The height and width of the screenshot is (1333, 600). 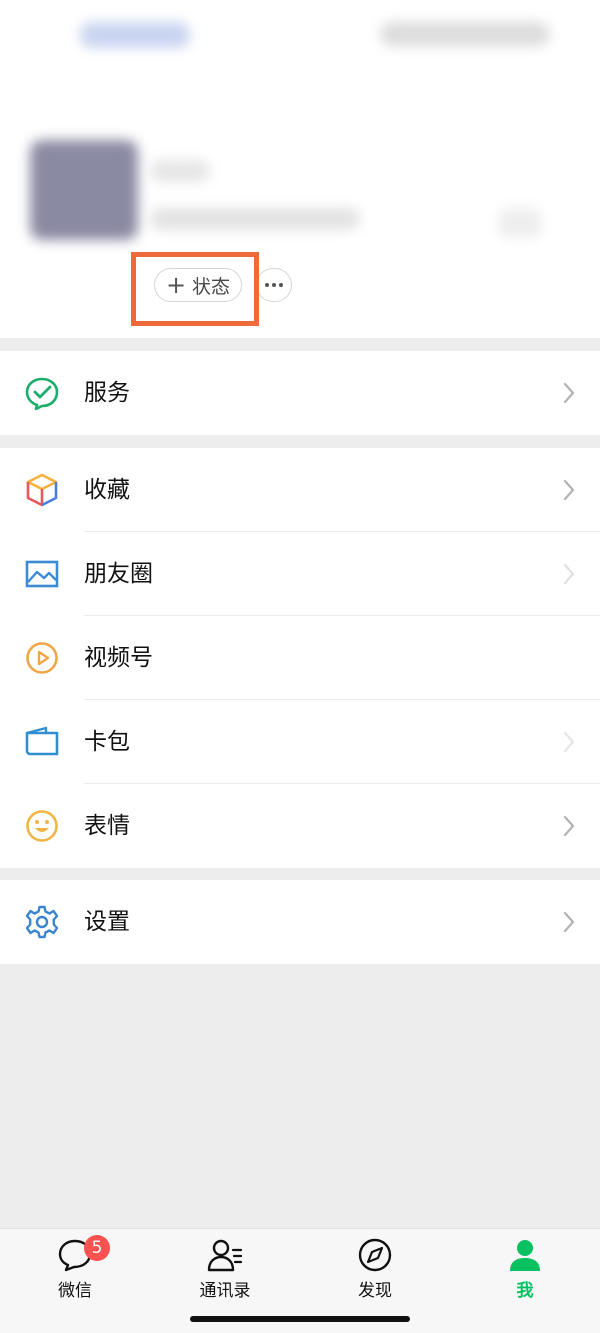 I want to click on tab-label: 通讯录, so click(x=225, y=1291).